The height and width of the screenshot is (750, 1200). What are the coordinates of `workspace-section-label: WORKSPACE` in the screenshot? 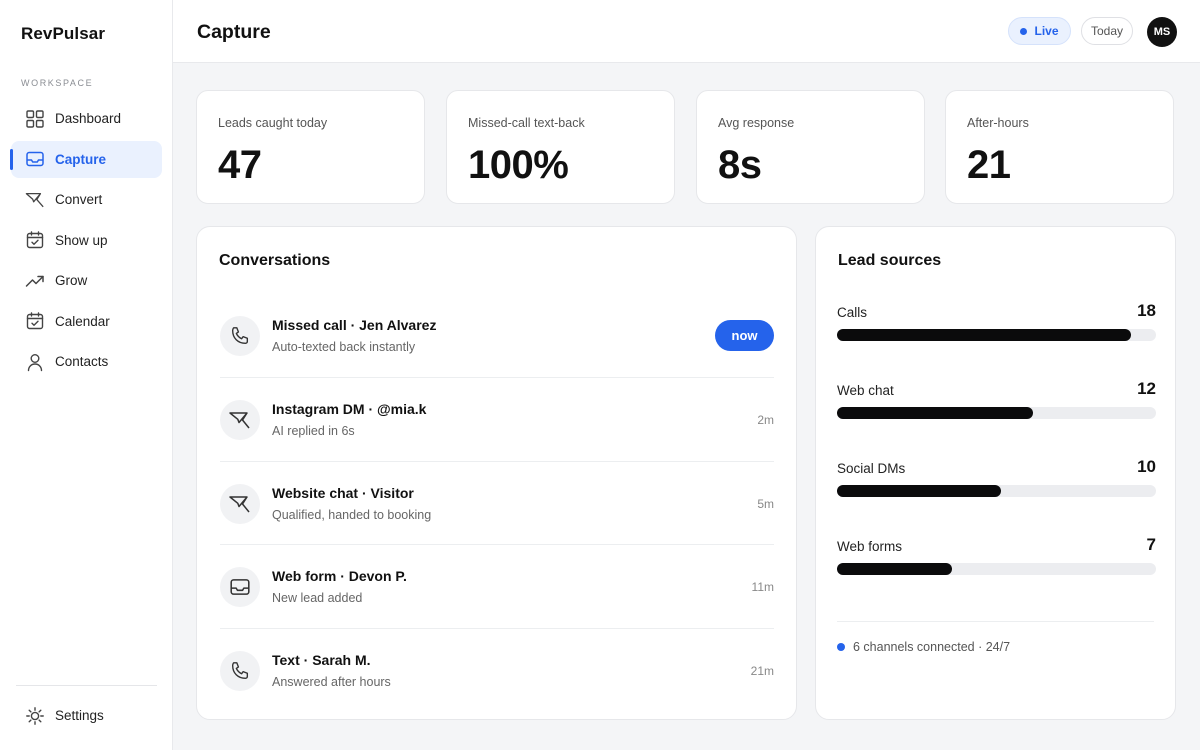 It's located at (57, 83).